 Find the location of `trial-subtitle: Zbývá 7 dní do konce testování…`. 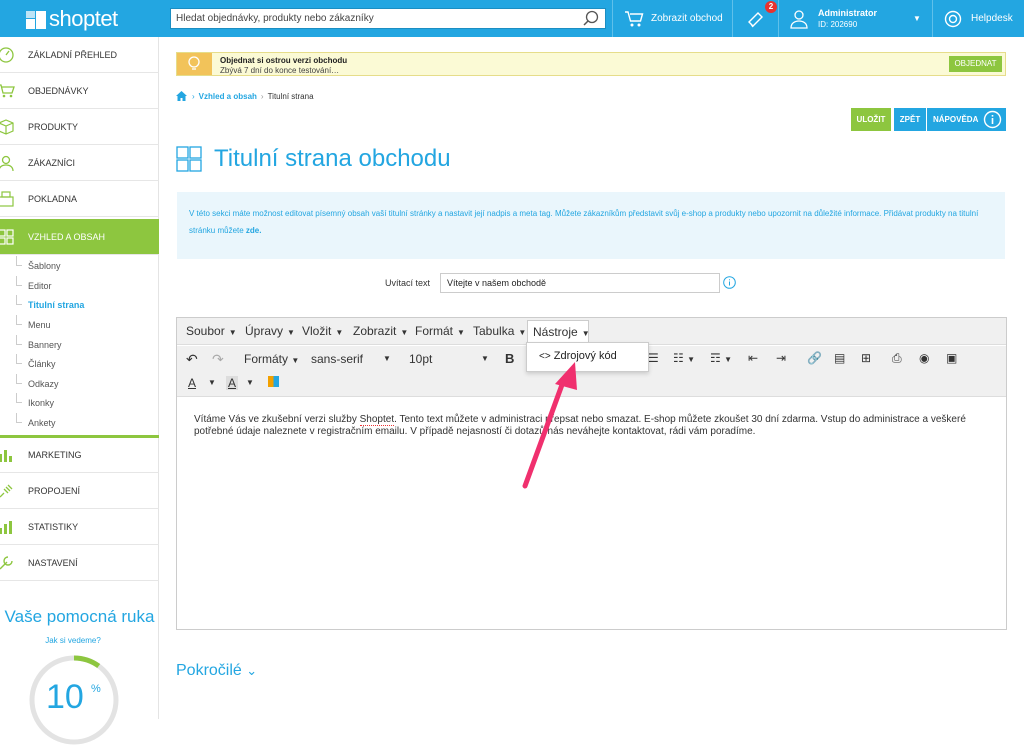

trial-subtitle: Zbývá 7 dní do konce testování… is located at coordinates (280, 70).